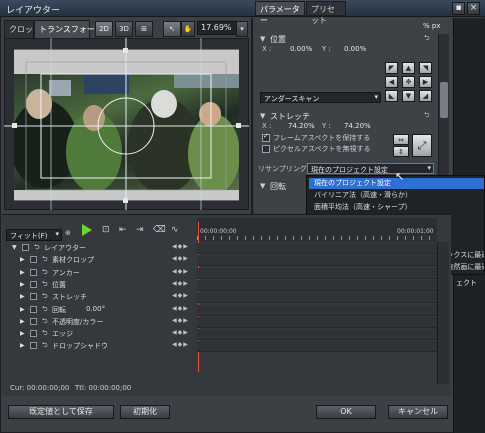 The height and width of the screenshot is (433, 485). What do you see at coordinates (106, 230) in the screenshot?
I see `add-keyframe-icon: ⊡` at bounding box center [106, 230].